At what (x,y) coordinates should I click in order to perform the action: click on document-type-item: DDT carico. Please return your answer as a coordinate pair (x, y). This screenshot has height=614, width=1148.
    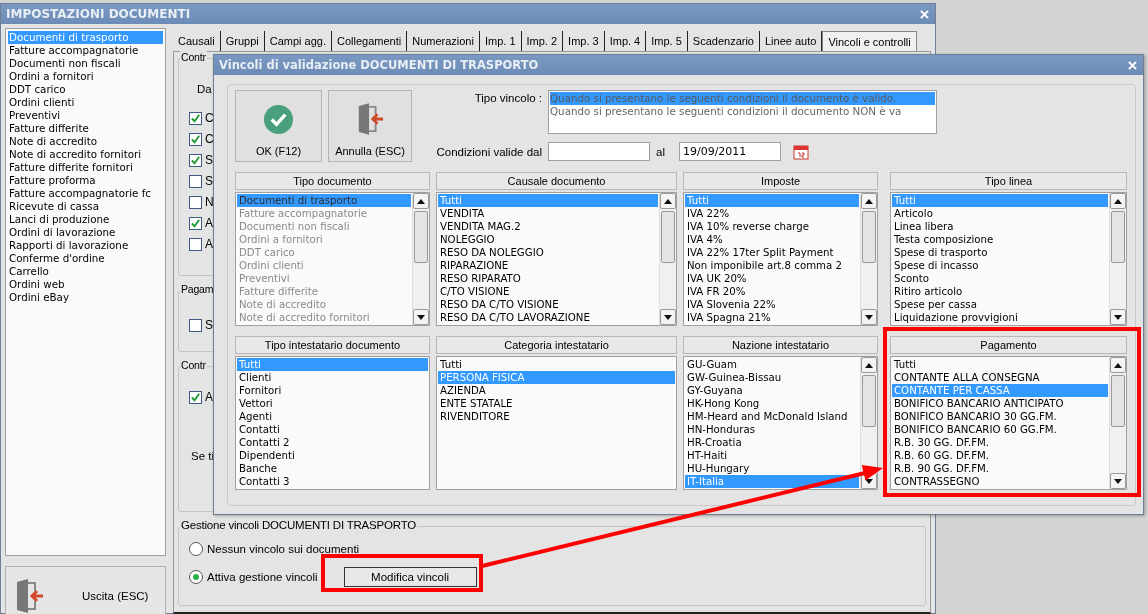
    Looking at the image, I should click on (85, 89).